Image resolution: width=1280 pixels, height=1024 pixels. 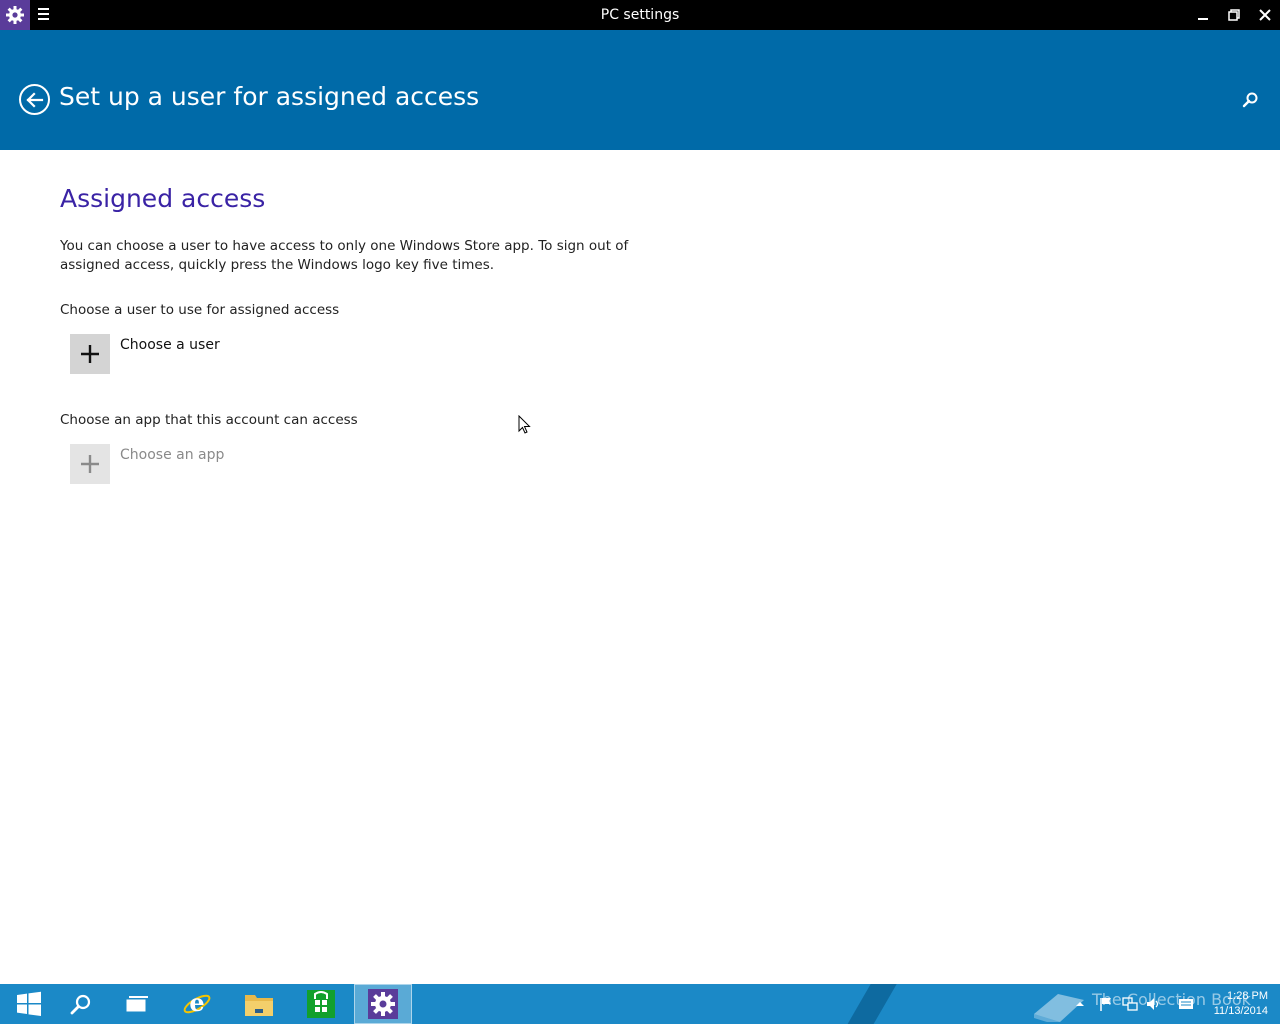 I want to click on clock-date: 11/13/2014, so click(x=1240, y=1011).